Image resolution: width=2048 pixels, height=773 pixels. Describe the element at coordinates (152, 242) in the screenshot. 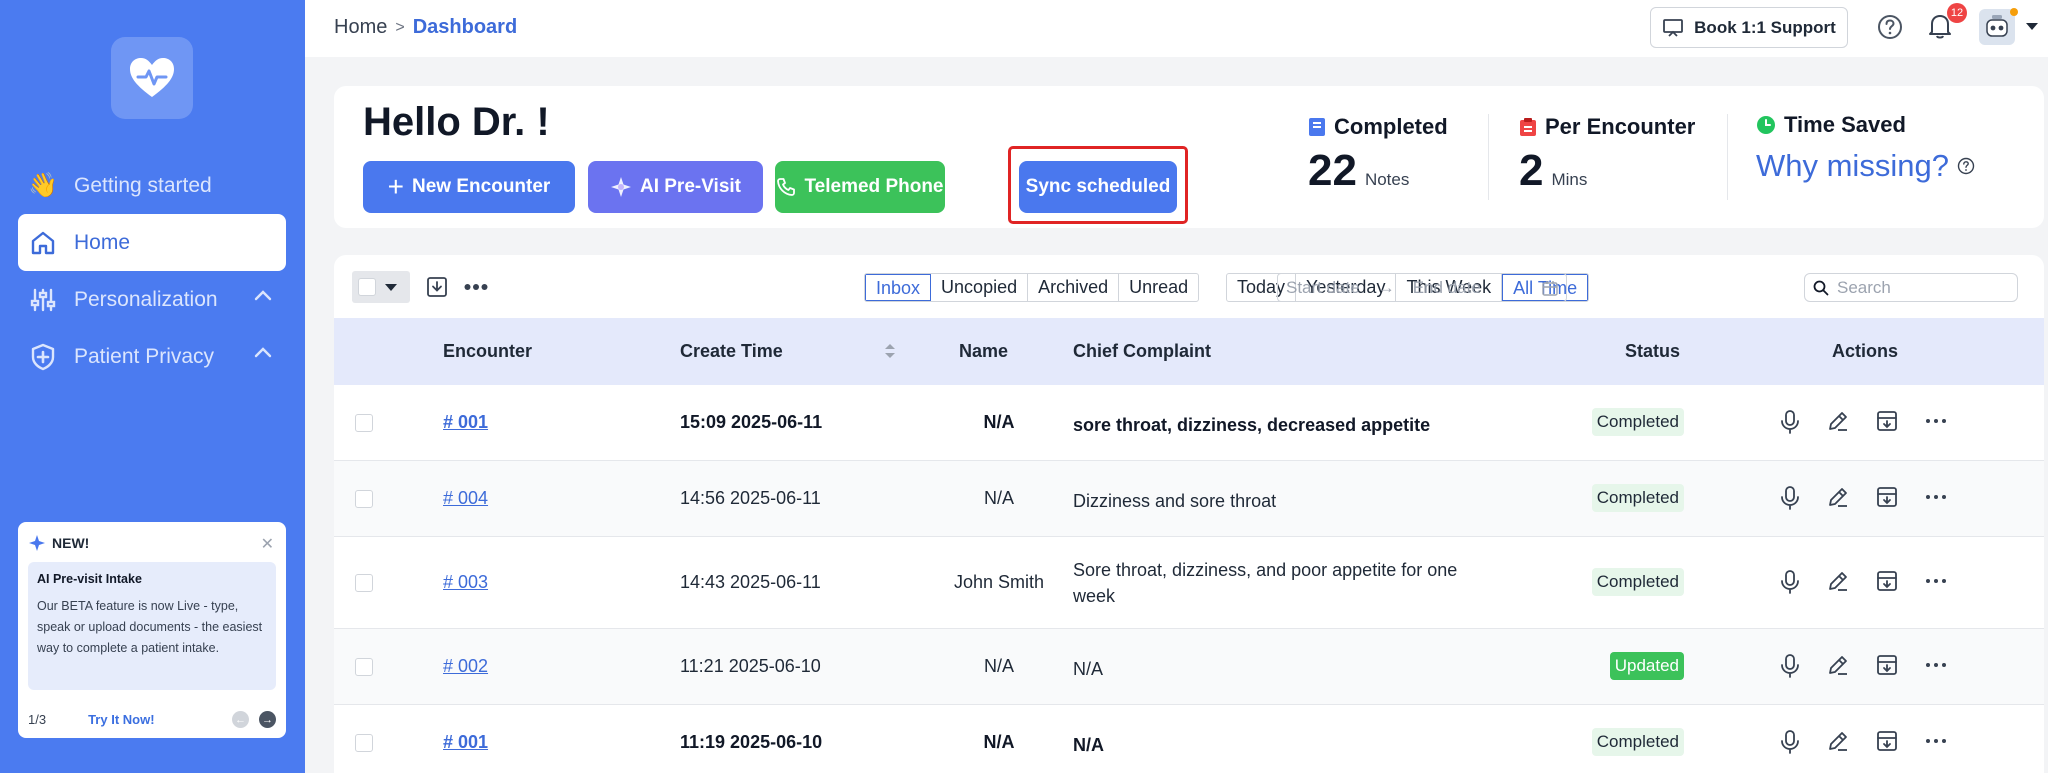

I see `sidebar-item-home: Home` at that location.